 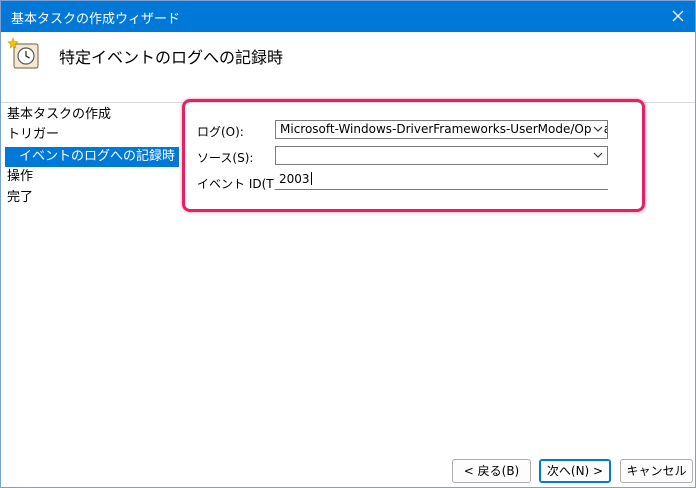 I want to click on cancel-button: キャンセル, so click(x=656, y=471).